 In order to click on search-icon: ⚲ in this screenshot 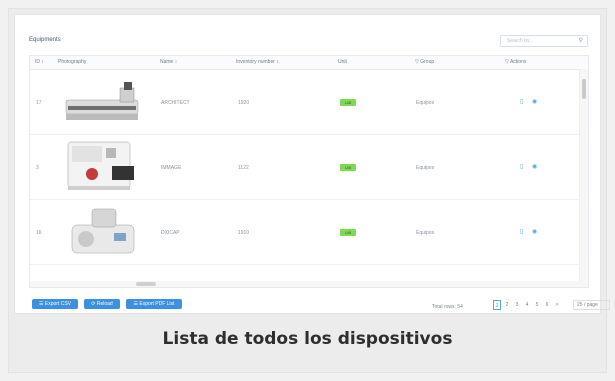, I will do `click(580, 41)`.